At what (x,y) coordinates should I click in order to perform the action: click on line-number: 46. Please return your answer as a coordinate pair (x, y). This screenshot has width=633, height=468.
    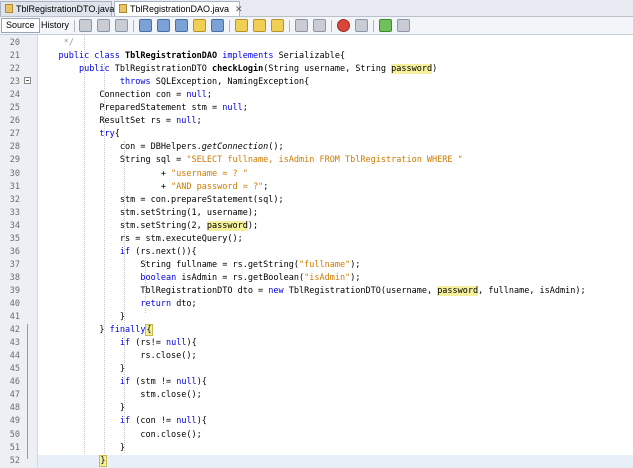
    Looking at the image, I should click on (14, 382).